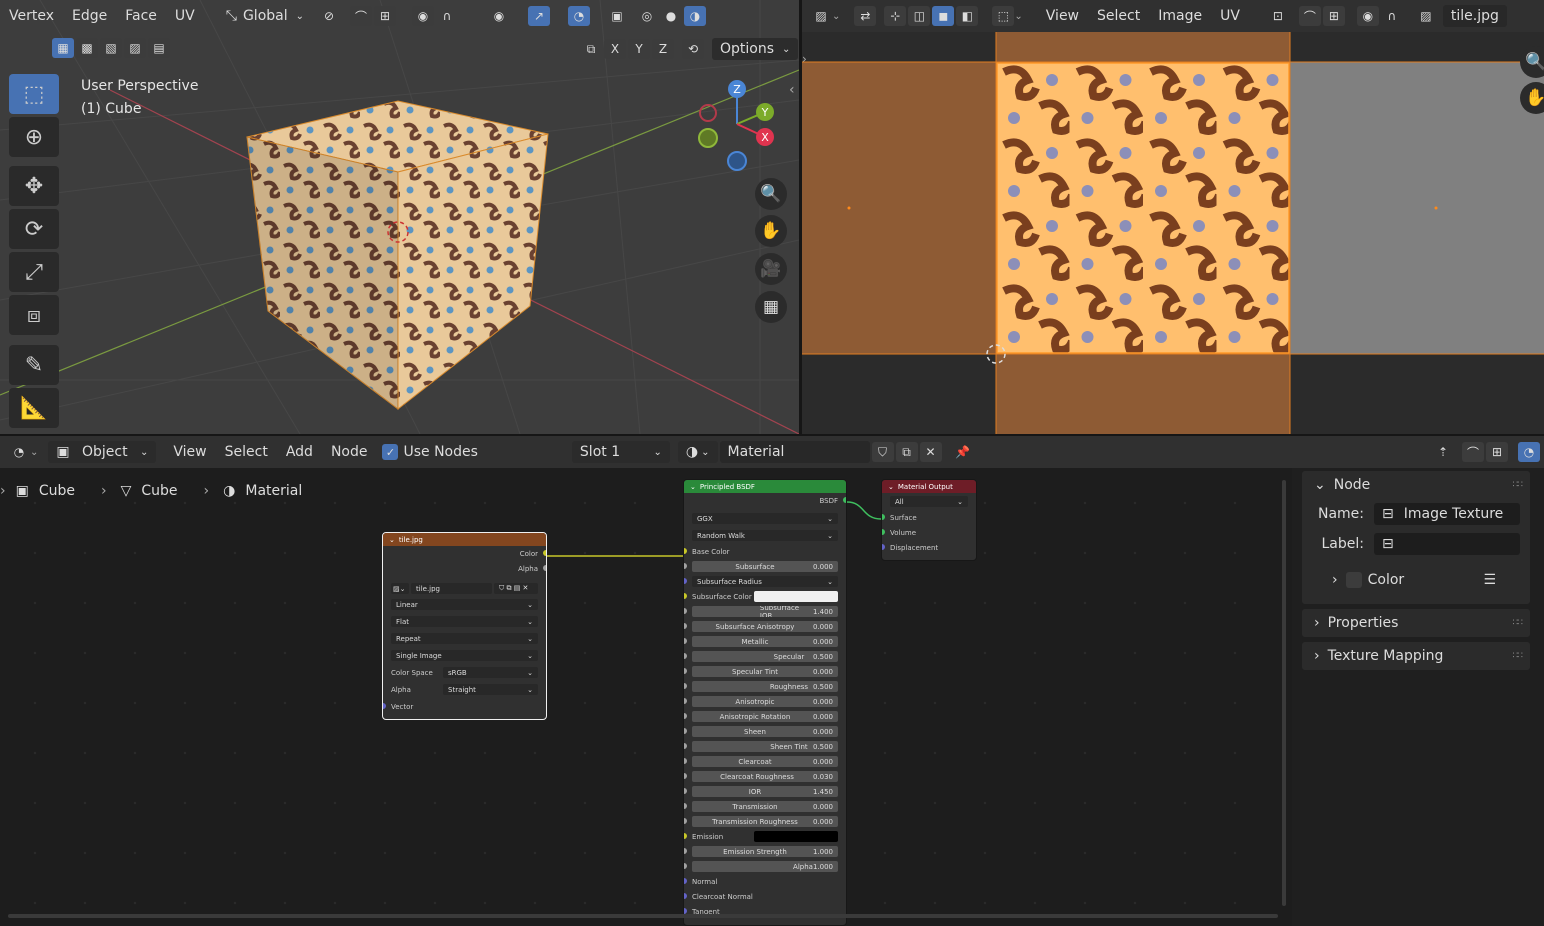 The width and height of the screenshot is (1544, 926). Describe the element at coordinates (464, 638) in the screenshot. I see `extension-dropdown: Repeat ⌄` at that location.